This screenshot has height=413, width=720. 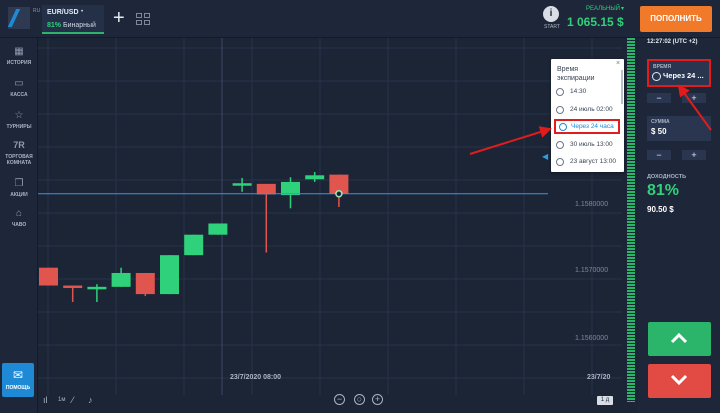 I want to click on chevron-down-icon, so click(x=679, y=380).